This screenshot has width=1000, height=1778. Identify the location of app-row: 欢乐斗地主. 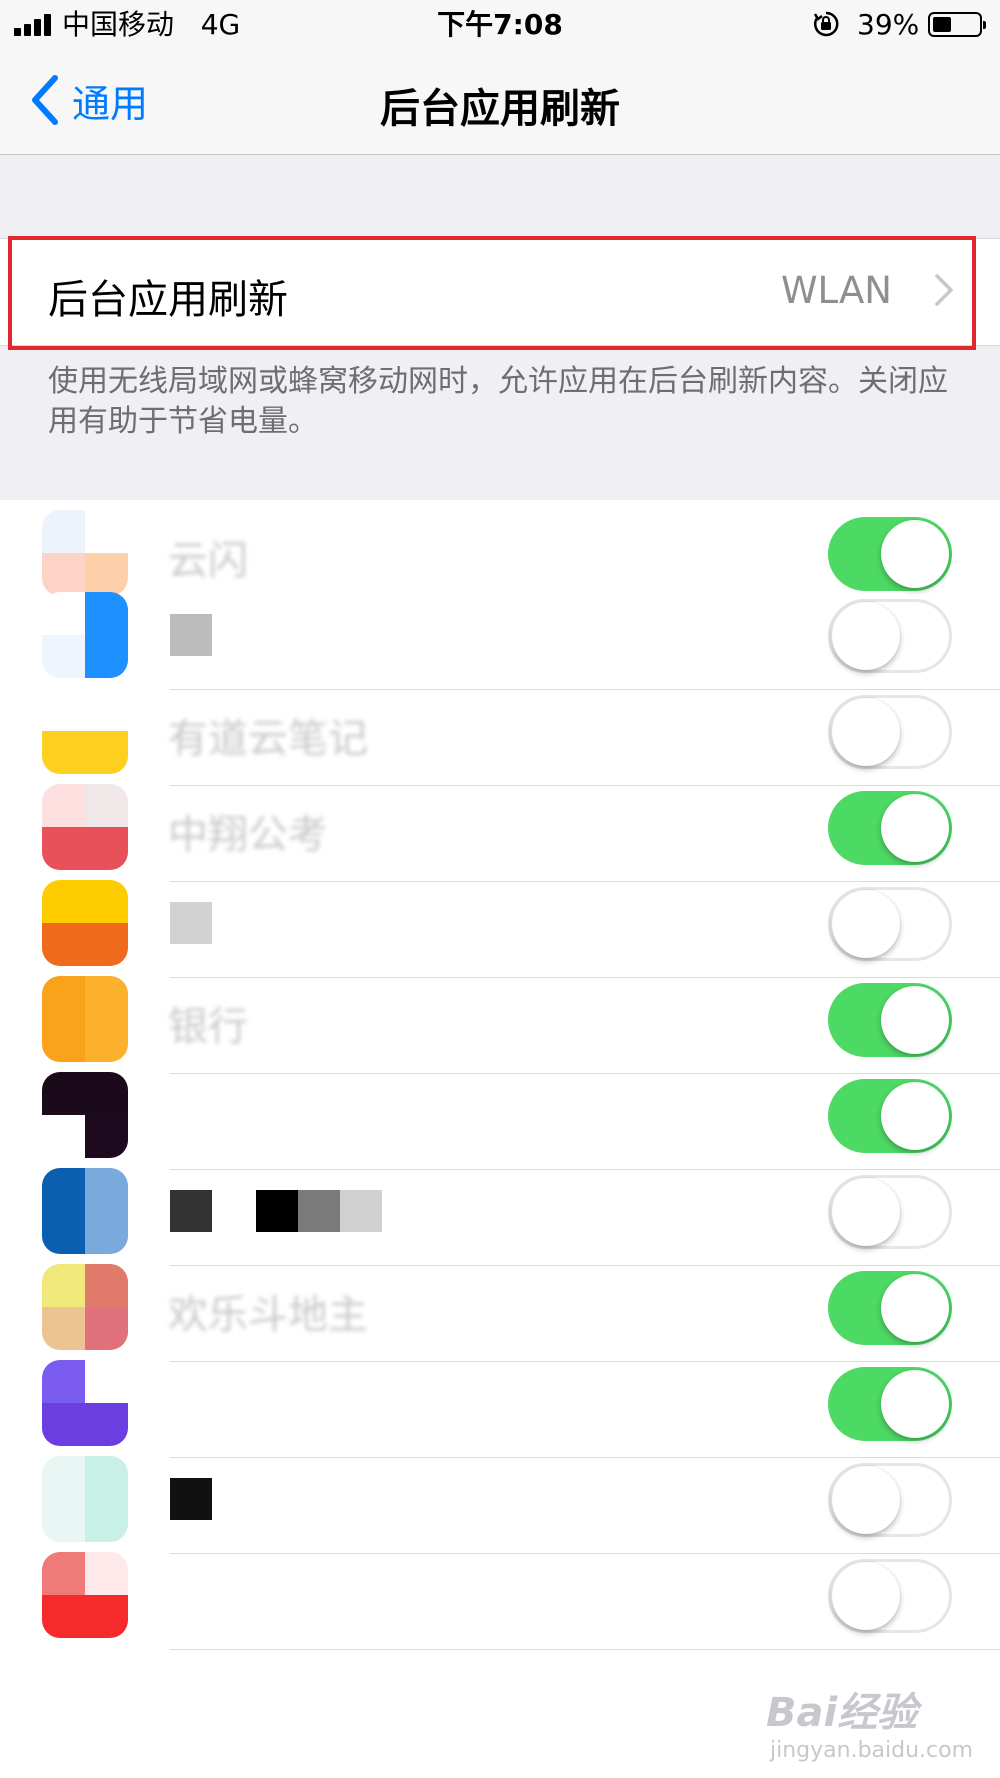
(500, 1308).